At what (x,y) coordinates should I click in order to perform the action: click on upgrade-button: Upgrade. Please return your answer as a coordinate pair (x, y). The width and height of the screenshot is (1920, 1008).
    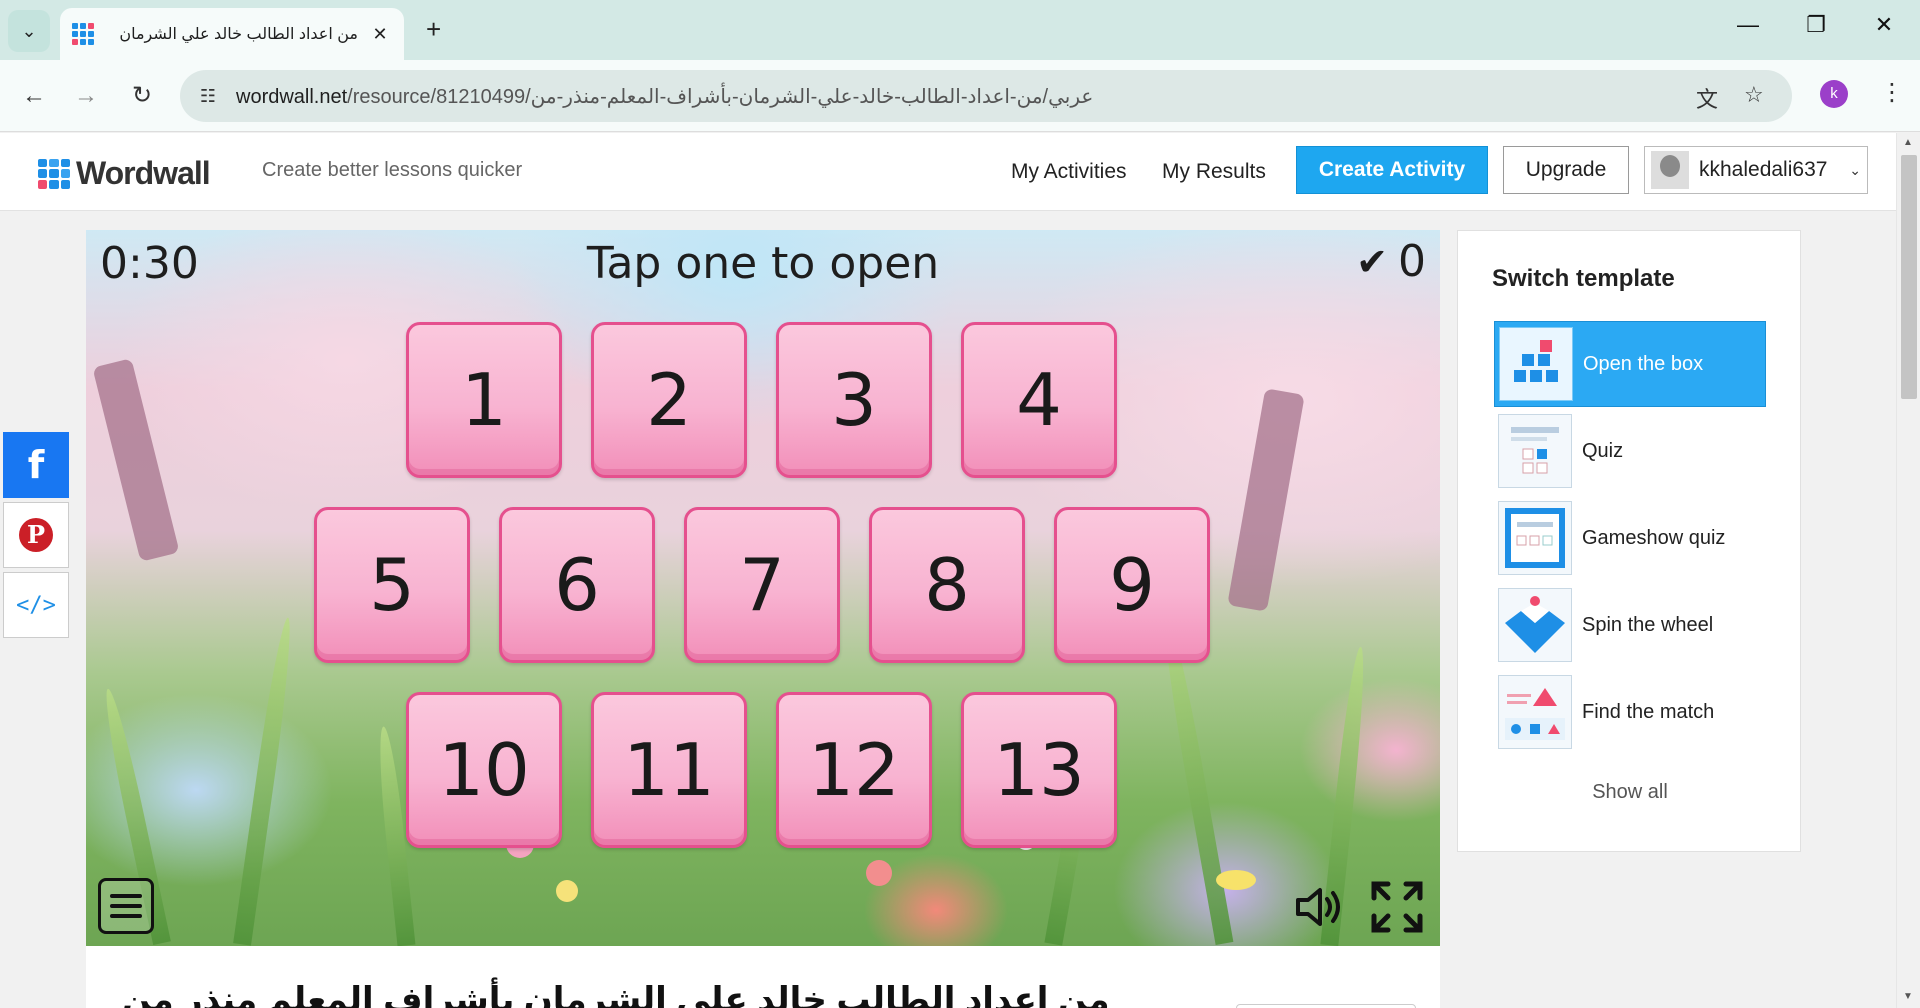
    Looking at the image, I should click on (1566, 170).